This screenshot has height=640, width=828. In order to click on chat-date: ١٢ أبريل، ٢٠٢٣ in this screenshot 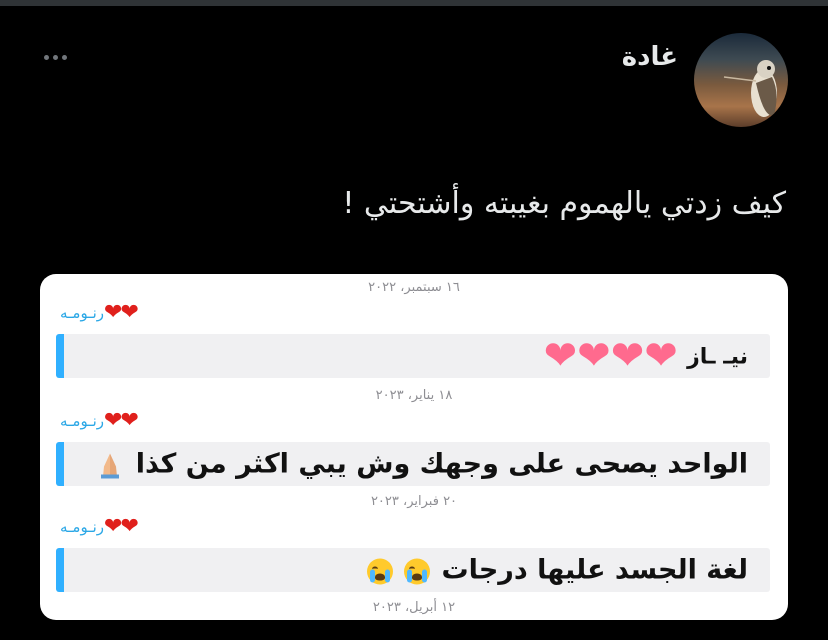, I will do `click(414, 607)`.